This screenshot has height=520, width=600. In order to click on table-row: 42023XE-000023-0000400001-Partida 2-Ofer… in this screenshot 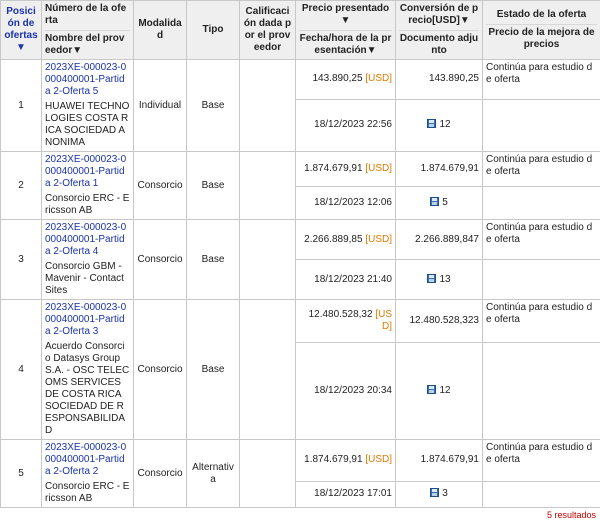, I will do `click(300, 321)`.